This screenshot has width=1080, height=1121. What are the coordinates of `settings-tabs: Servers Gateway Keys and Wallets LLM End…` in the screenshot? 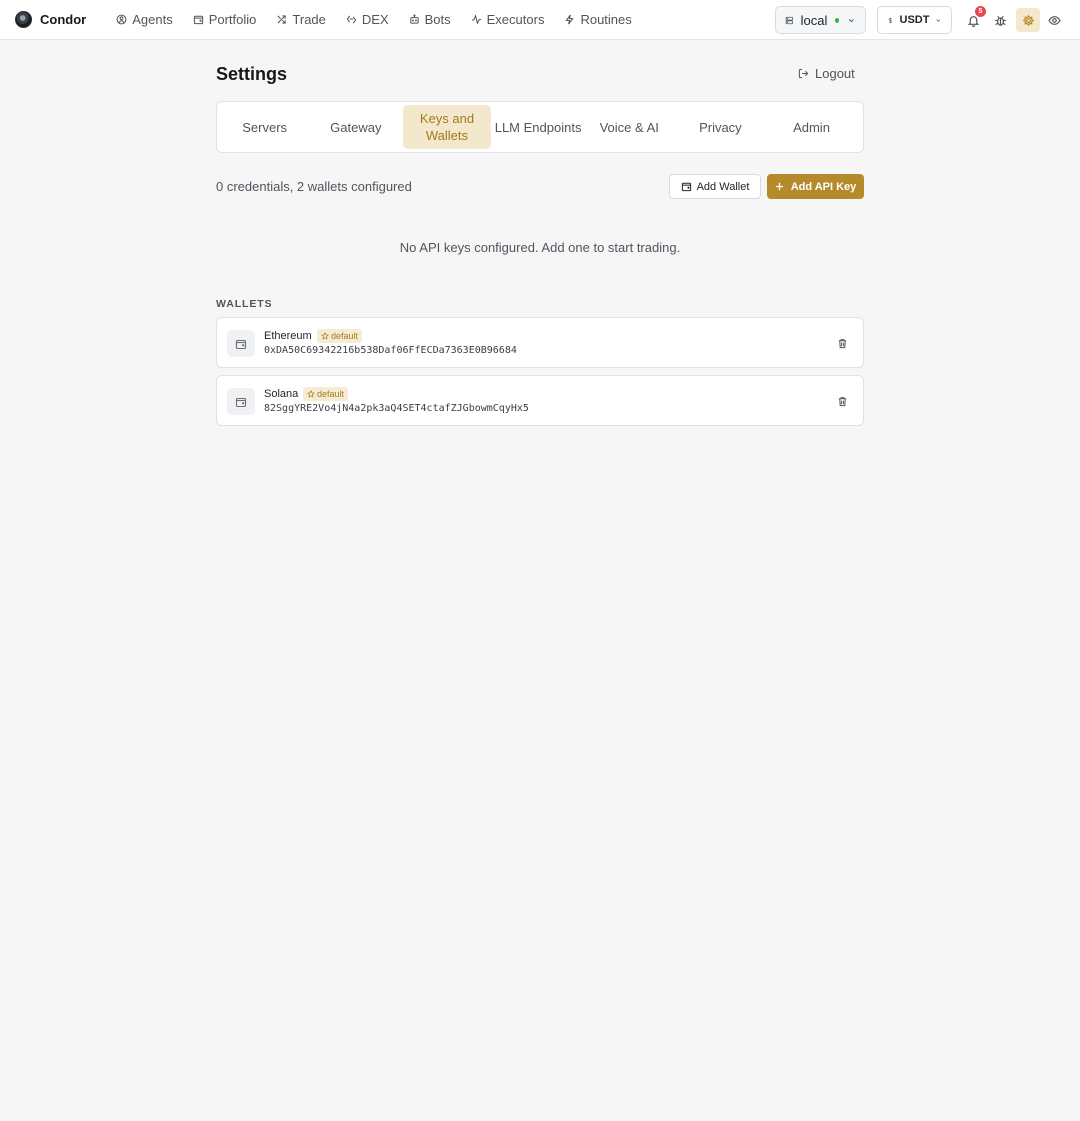 It's located at (540, 127).